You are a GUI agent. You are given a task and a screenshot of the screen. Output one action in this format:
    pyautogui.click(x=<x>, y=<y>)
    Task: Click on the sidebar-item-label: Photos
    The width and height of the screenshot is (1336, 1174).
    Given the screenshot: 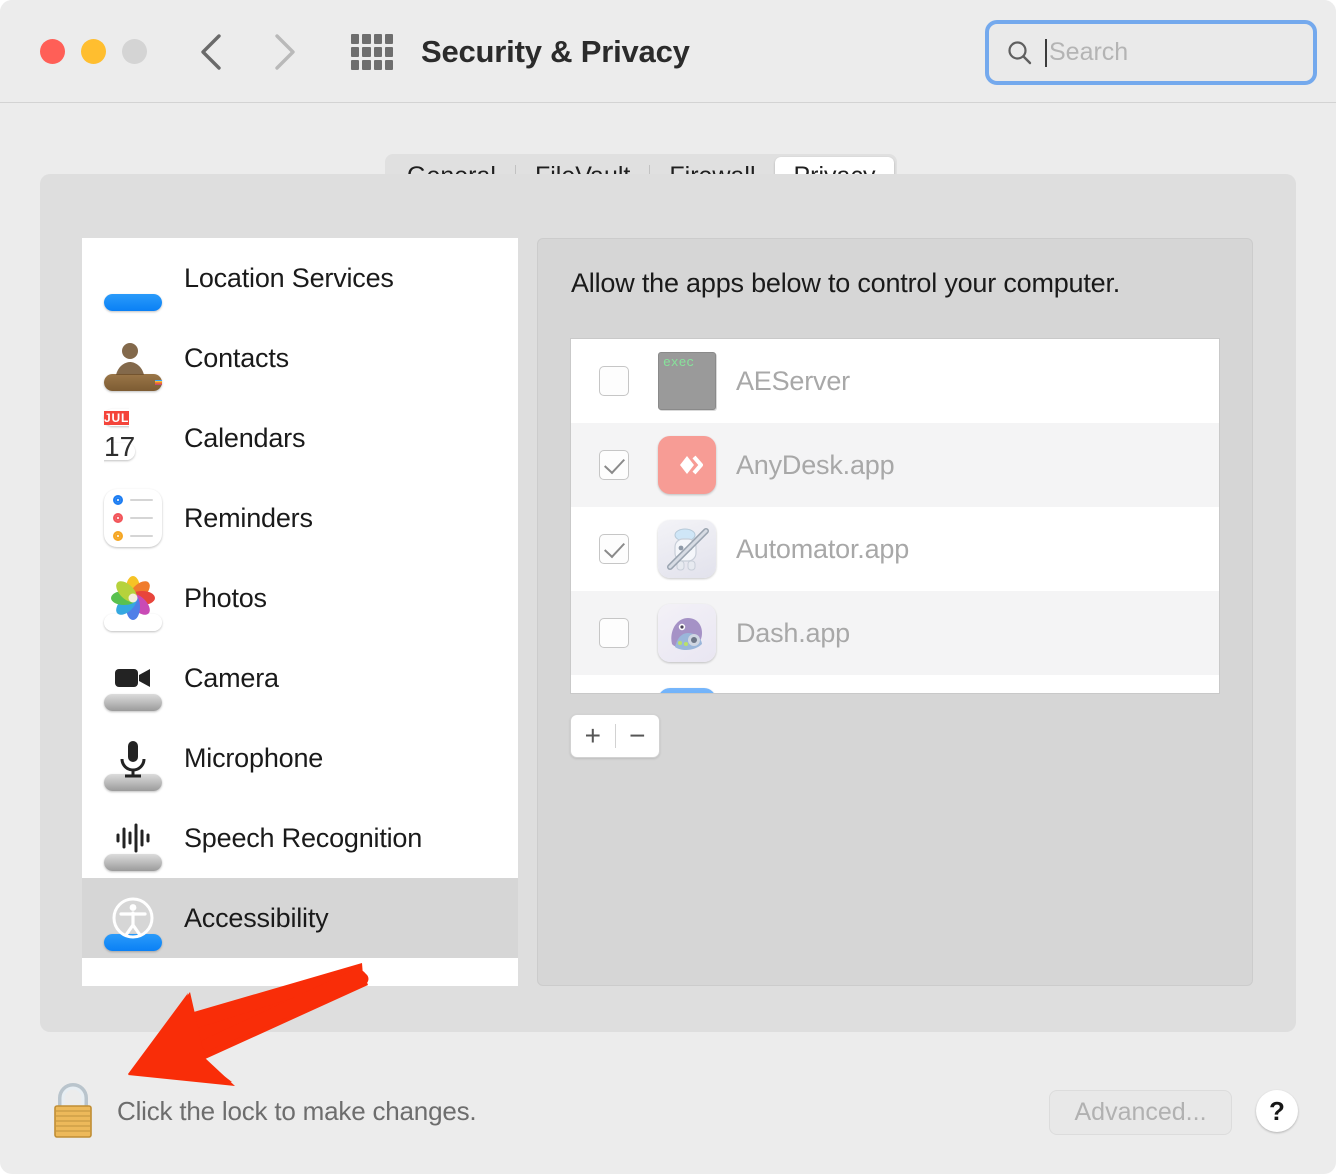 What is the action you would take?
    pyautogui.click(x=225, y=597)
    